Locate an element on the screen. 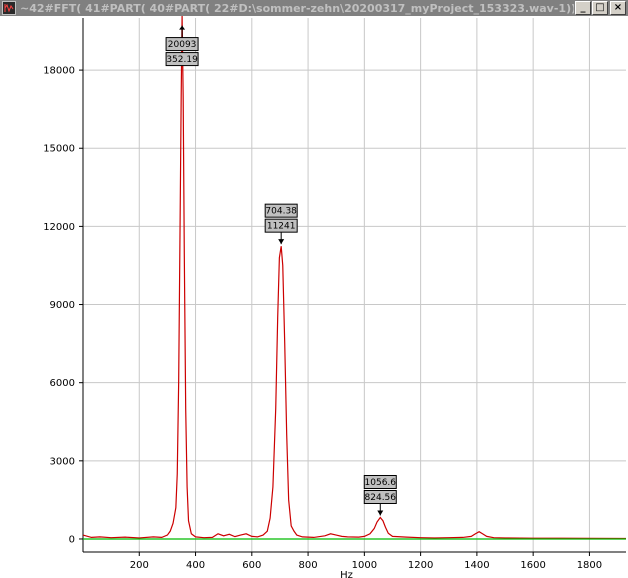 Image resolution: width=628 pixels, height=578 pixels. peak-annotation: 704.38 11241 is located at coordinates (281, 224).